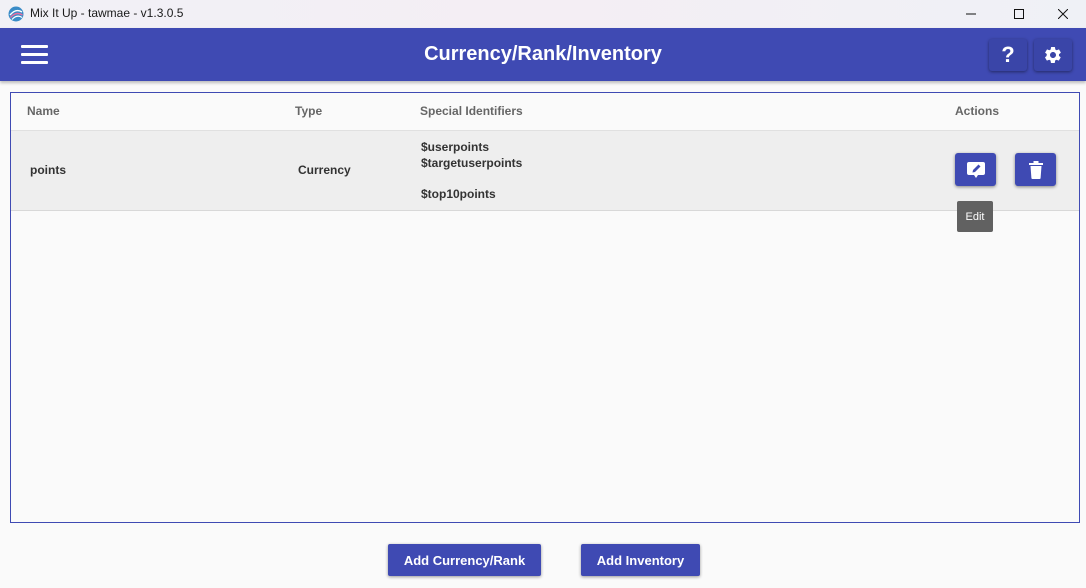 Image resolution: width=1086 pixels, height=588 pixels. I want to click on edit-button, so click(975, 169).